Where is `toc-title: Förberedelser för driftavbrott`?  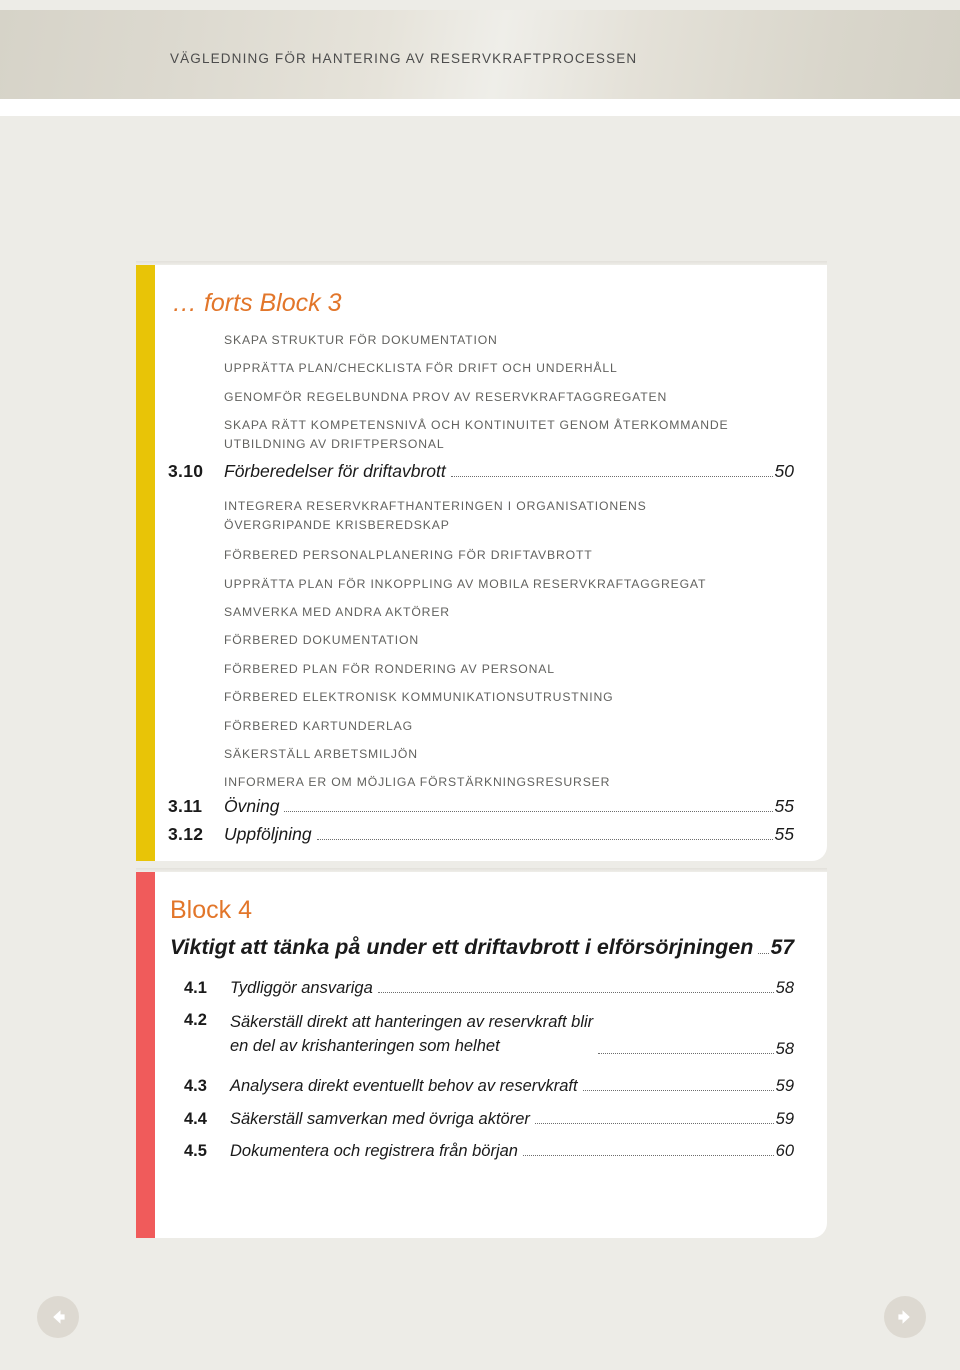 toc-title: Förberedelser för driftavbrott is located at coordinates (335, 471).